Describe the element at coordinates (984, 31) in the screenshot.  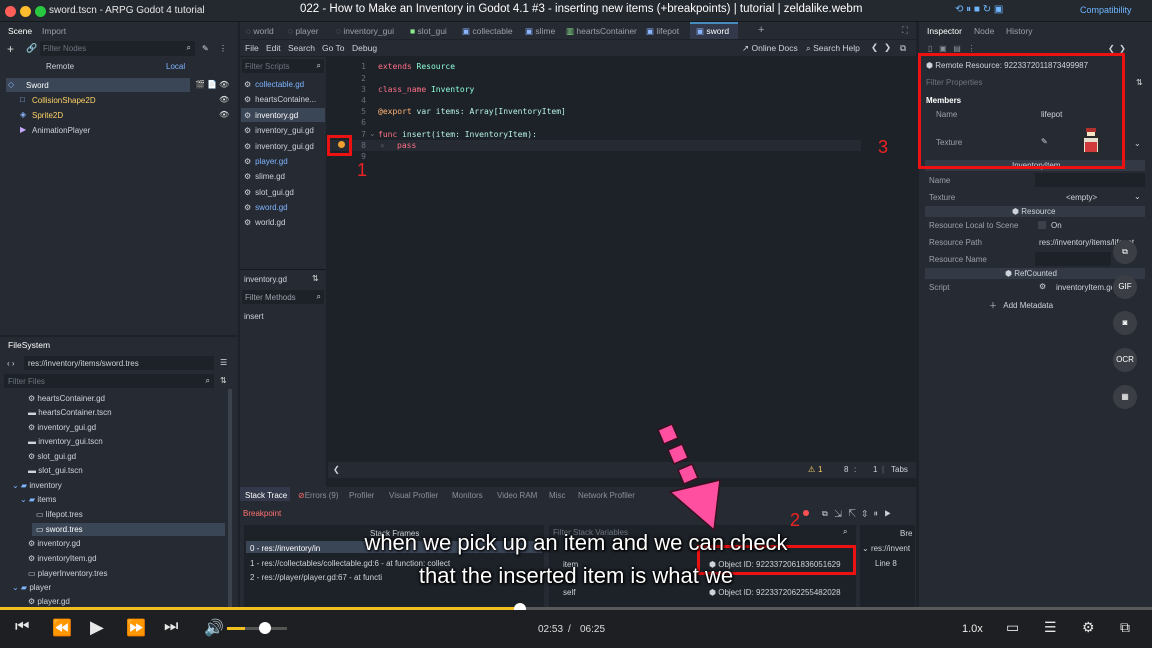
I see `tab-node: Node` at that location.